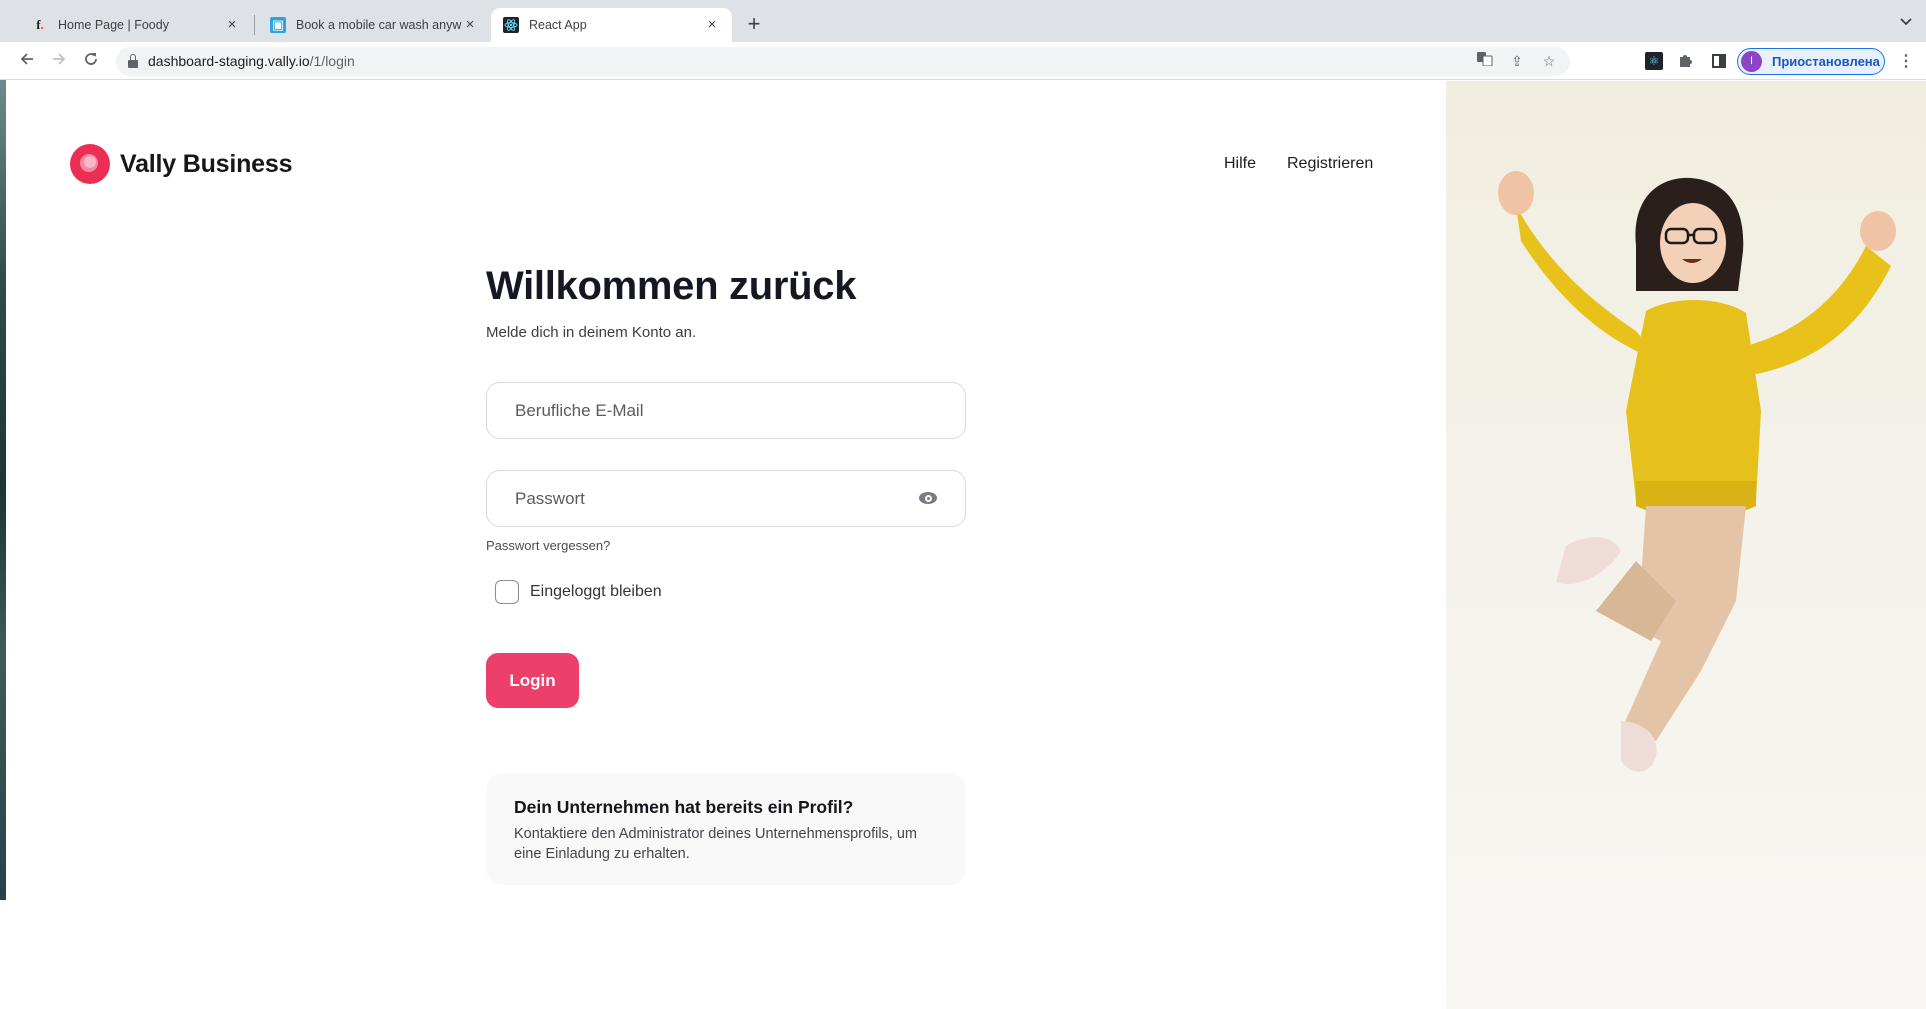  What do you see at coordinates (1693, 406) in the screenshot?
I see `character-sweater` at bounding box center [1693, 406].